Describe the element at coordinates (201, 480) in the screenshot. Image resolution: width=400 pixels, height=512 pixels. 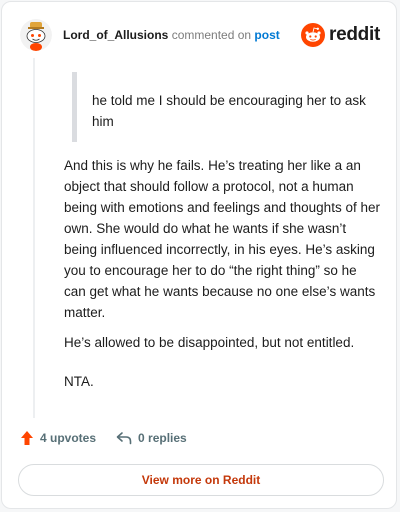
I see `view-more-button: View more on Reddit` at that location.